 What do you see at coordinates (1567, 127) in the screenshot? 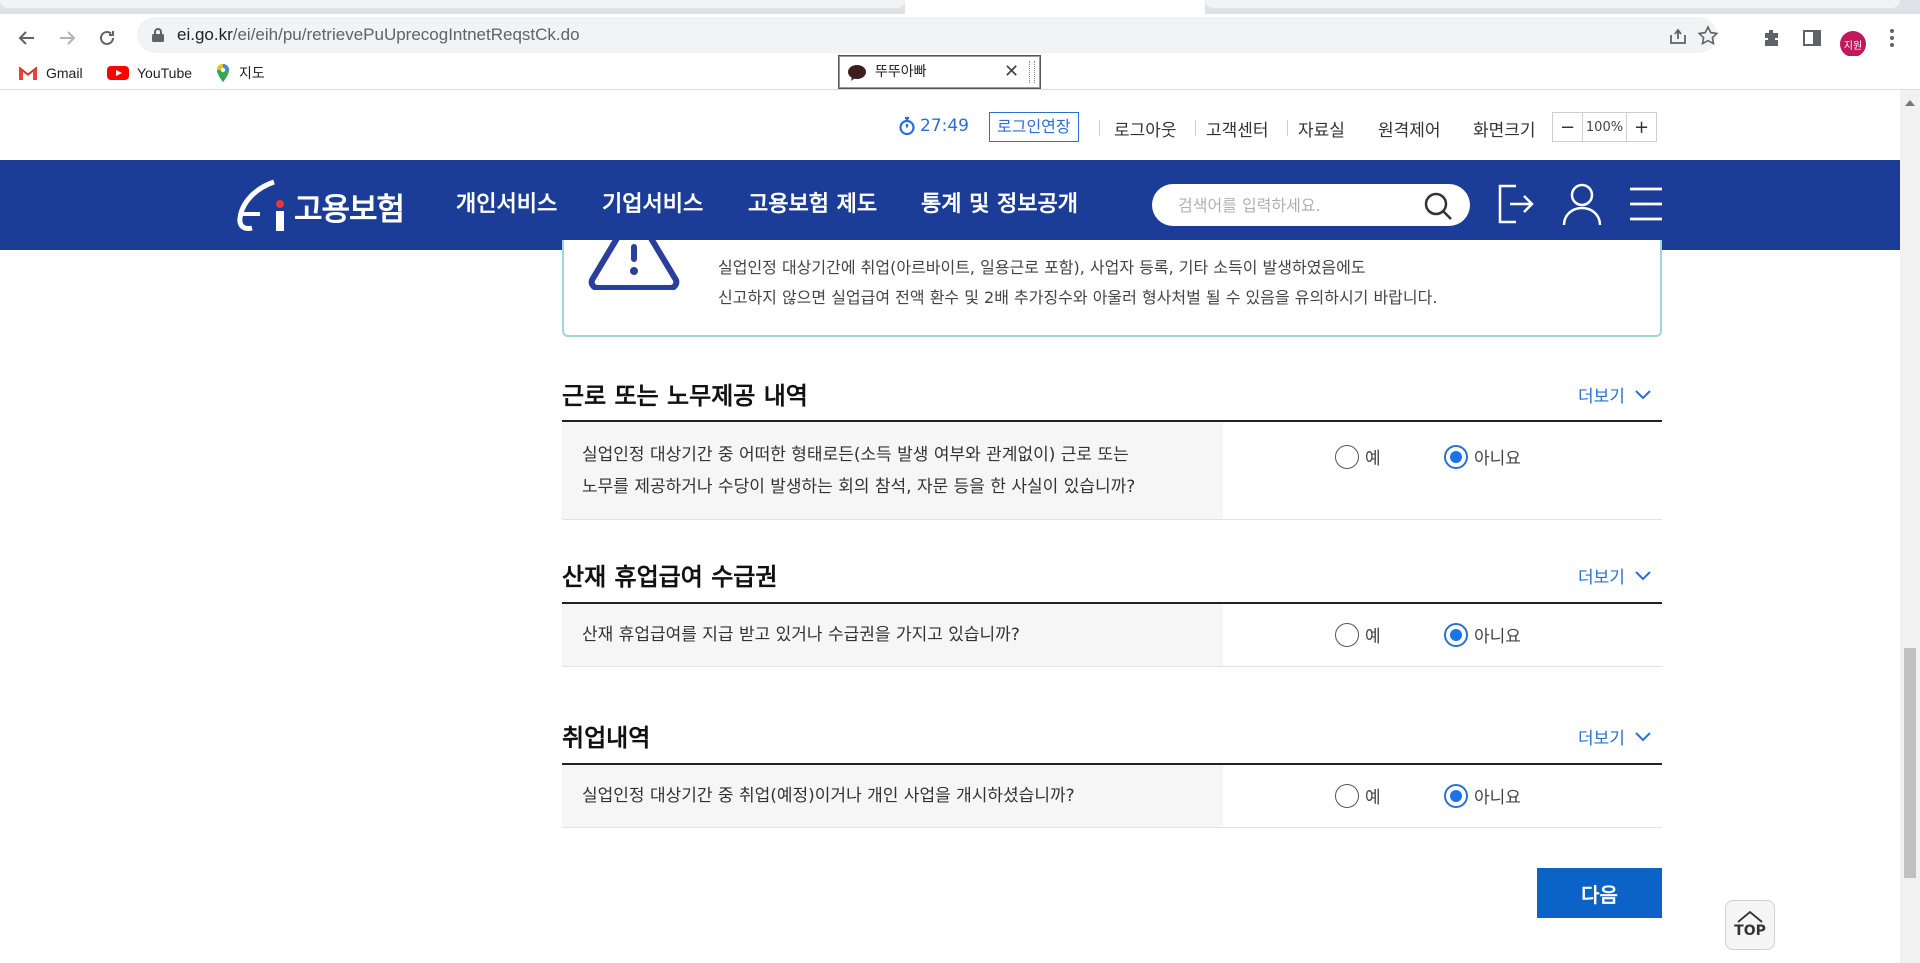
I see `zoom-out-button: −` at bounding box center [1567, 127].